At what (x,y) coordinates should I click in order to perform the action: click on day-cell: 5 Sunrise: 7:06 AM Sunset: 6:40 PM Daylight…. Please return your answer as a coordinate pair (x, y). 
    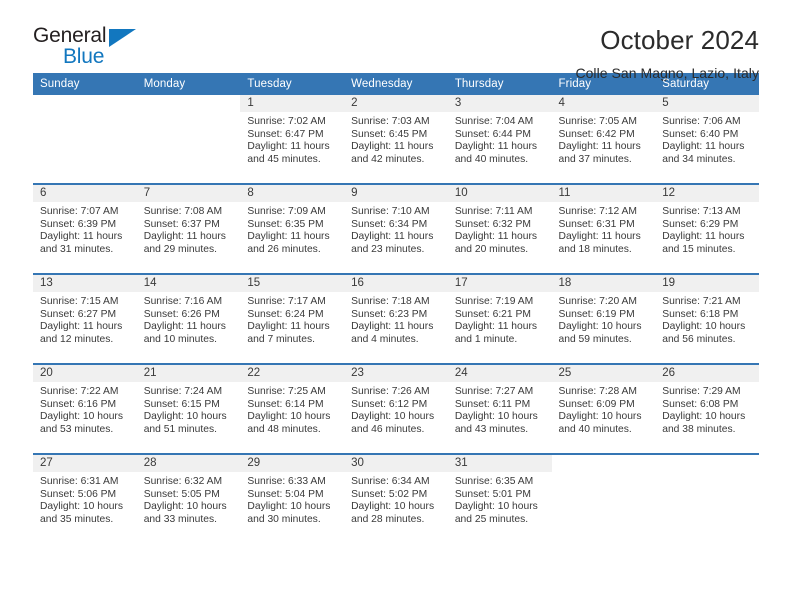
    Looking at the image, I should click on (707, 139).